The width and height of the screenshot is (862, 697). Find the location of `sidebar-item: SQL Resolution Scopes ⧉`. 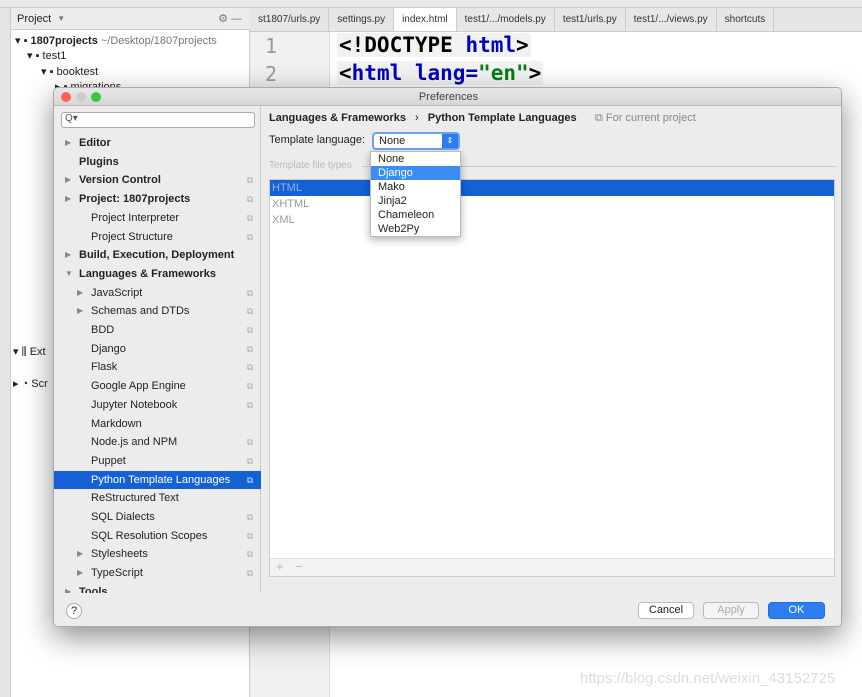

sidebar-item: SQL Resolution Scopes ⧉ is located at coordinates (157, 536).